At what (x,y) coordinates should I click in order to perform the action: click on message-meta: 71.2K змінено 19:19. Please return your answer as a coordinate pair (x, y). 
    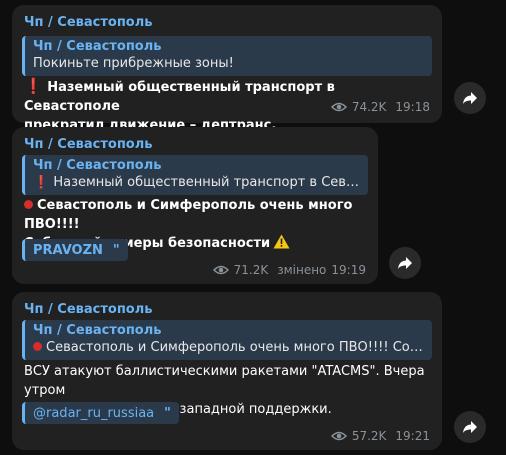
    Looking at the image, I should click on (289, 270).